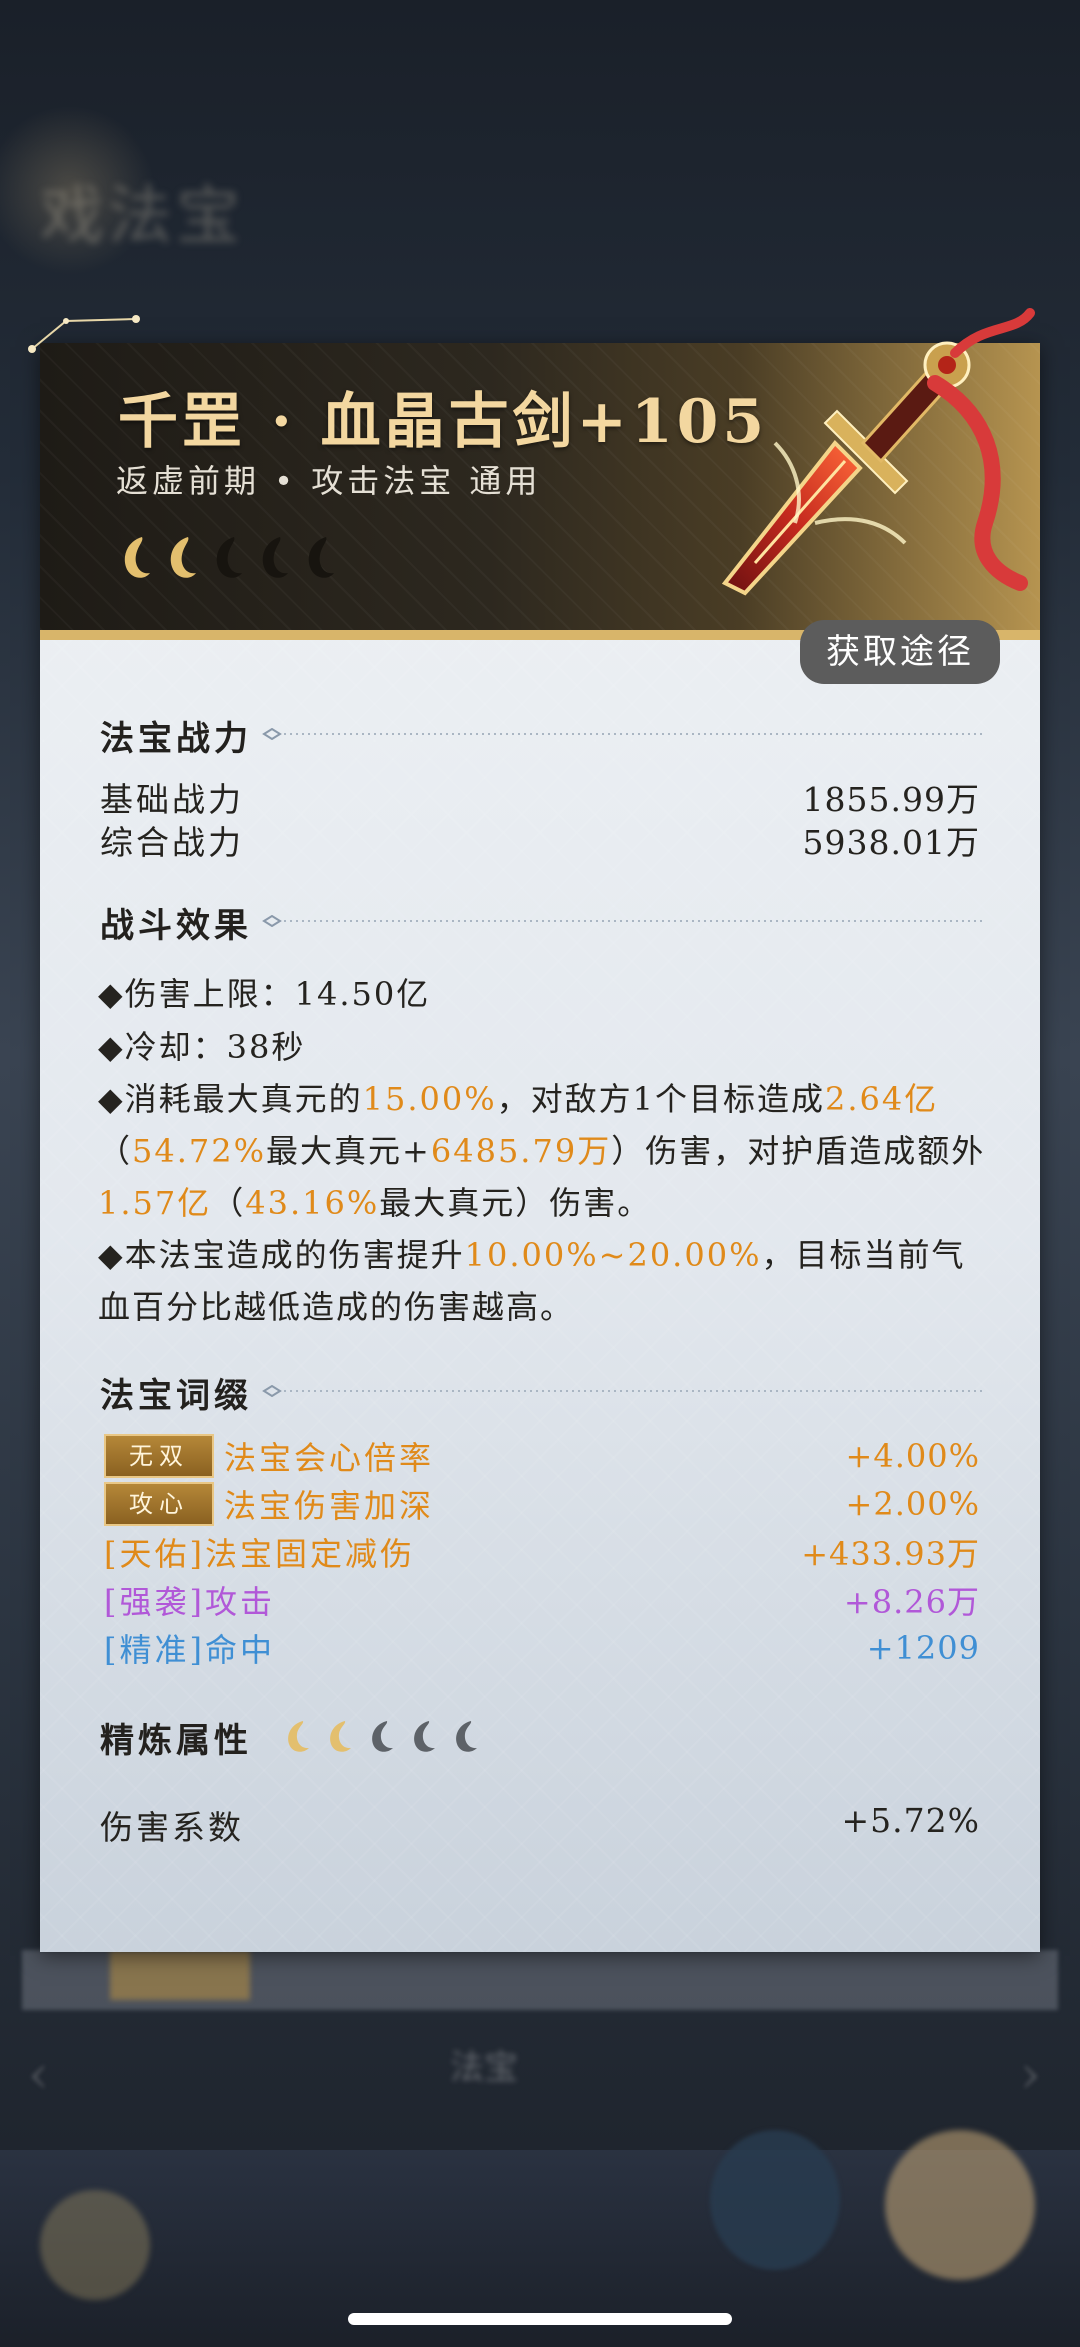 The width and height of the screenshot is (1080, 2347). Describe the element at coordinates (159, 1456) in the screenshot. I see `affix-badge: 无双` at that location.